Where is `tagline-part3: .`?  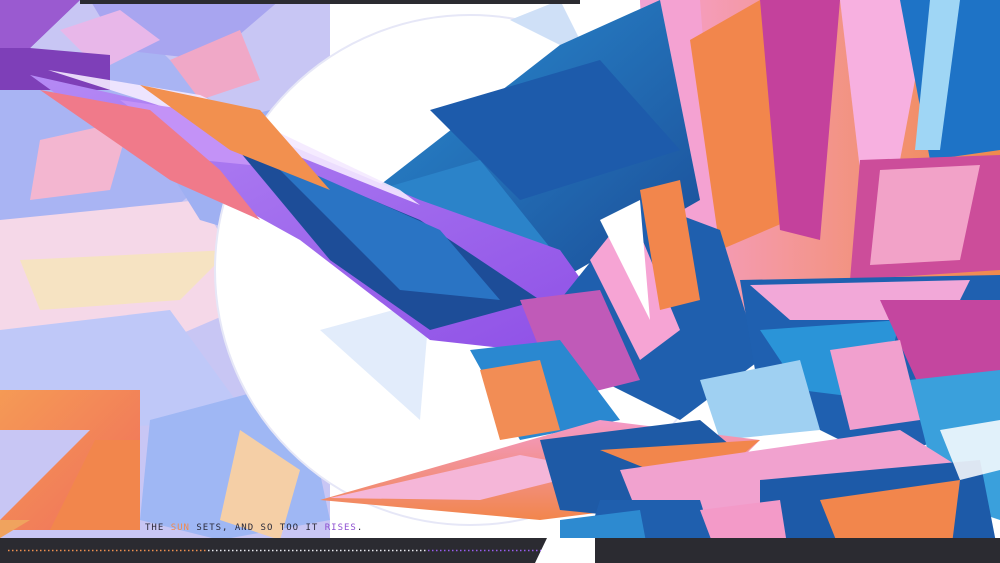 tagline-part3: . is located at coordinates (360, 528).